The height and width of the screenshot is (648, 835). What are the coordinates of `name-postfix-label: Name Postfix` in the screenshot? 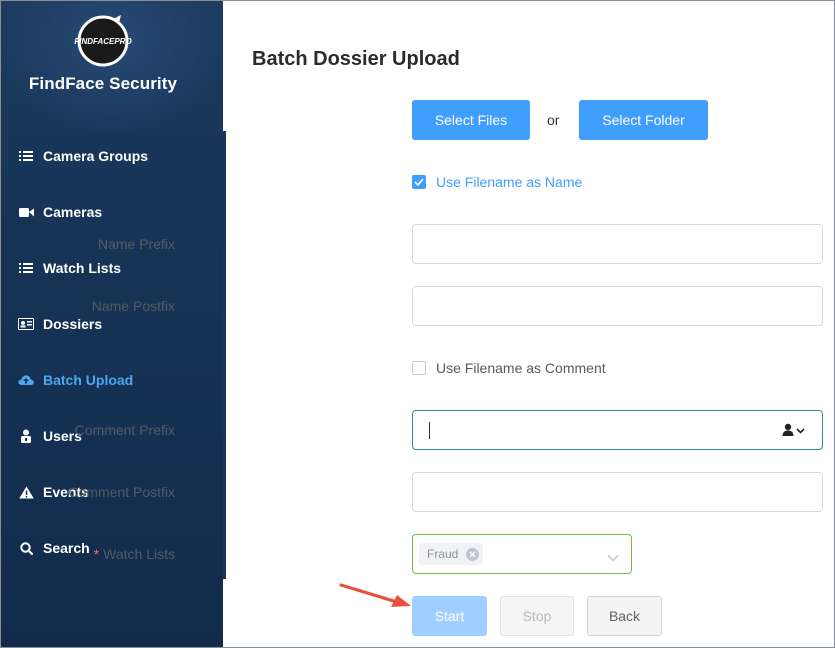 It's located at (133, 306).